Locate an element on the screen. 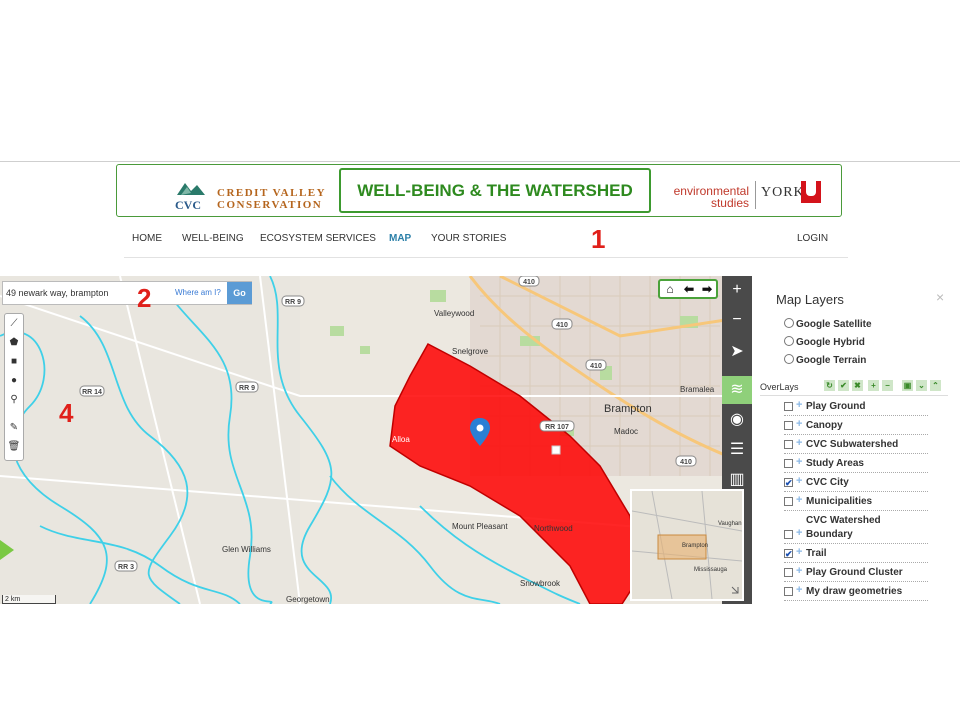 The width and height of the screenshot is (960, 720). overlay-cvc-subwatershed: + CVC Subwatershed is located at coordinates (856, 445).